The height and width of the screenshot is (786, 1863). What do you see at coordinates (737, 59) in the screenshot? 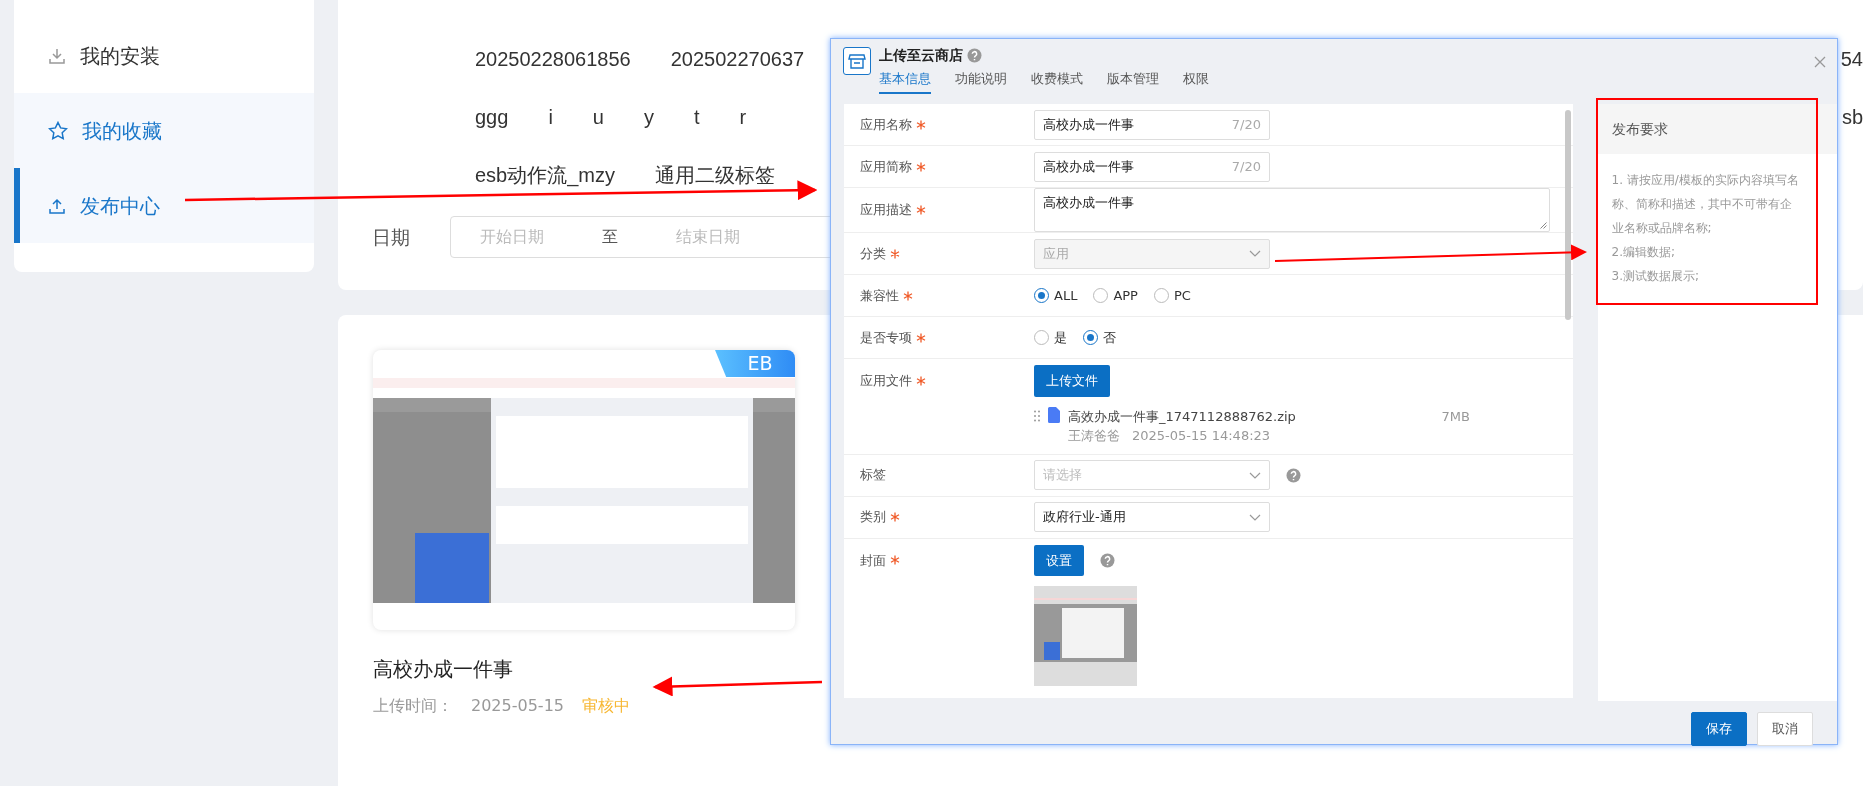
I see `tag-option: 202502270637` at bounding box center [737, 59].